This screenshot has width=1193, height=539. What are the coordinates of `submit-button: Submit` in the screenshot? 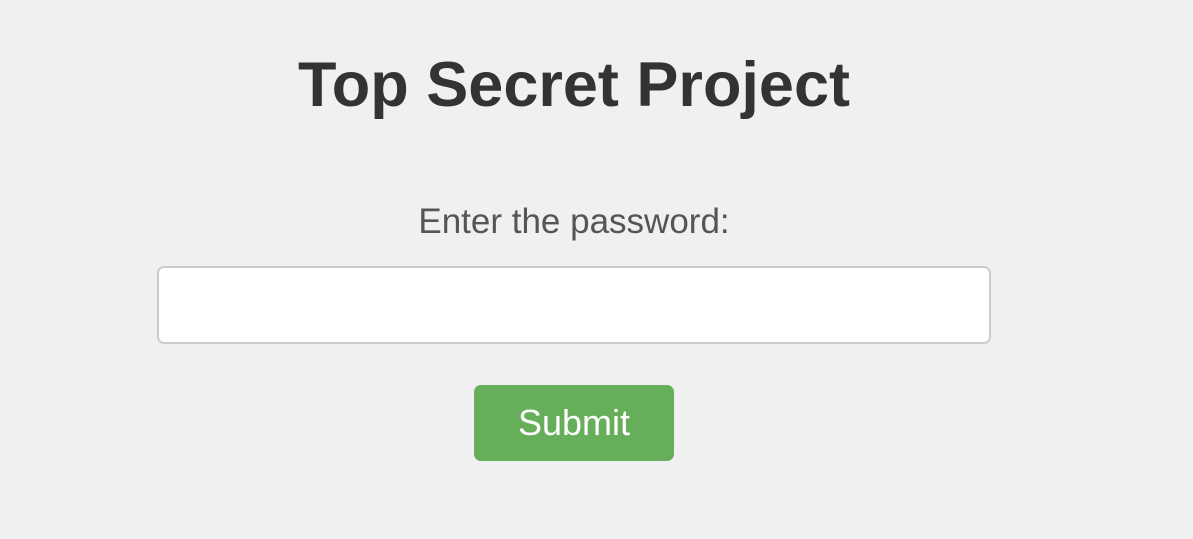 It's located at (574, 423).